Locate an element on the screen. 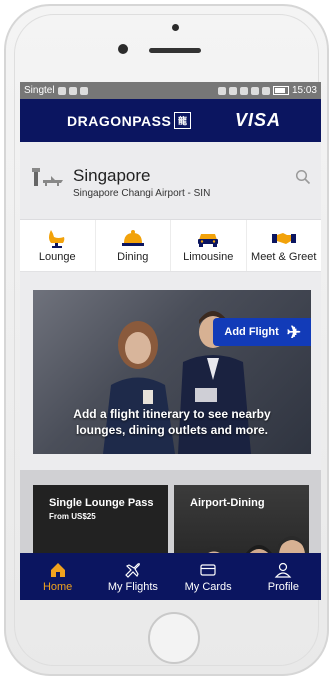  bottom-navigation: Home My Flights My Cards Profile is located at coordinates (170, 576).